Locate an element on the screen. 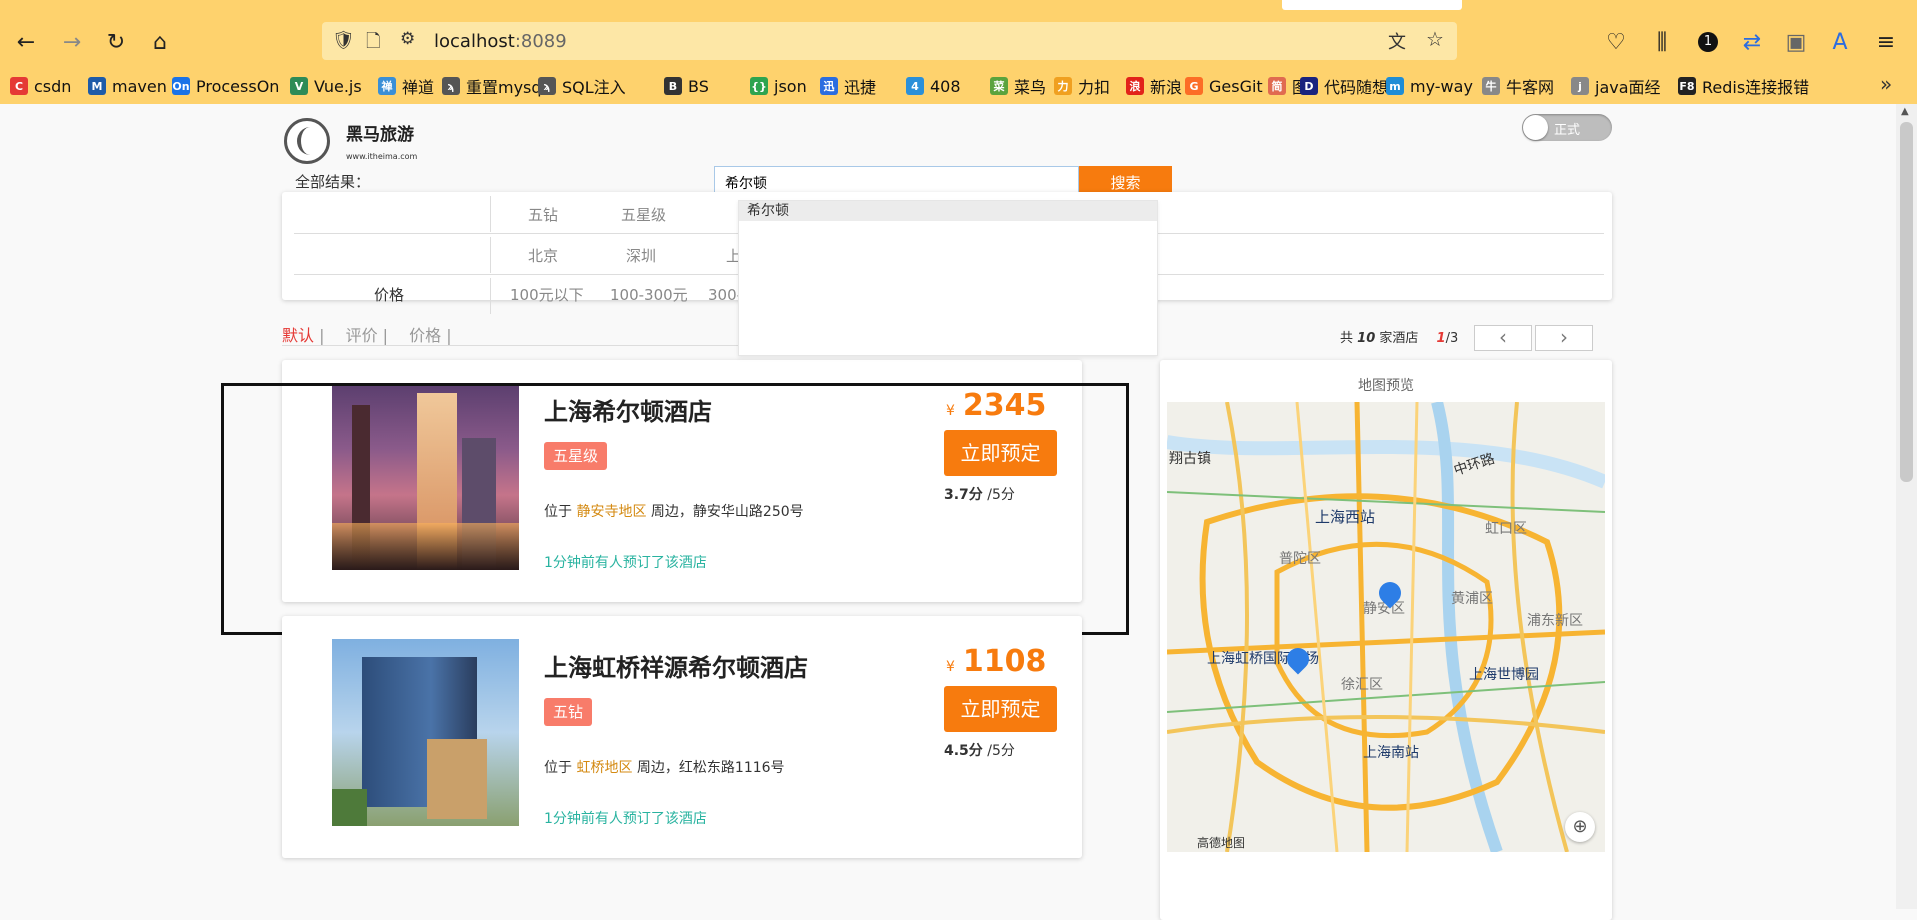 Image resolution: width=1917 pixels, height=920 pixels. page-icon: 🗋 is located at coordinates (373, 41).